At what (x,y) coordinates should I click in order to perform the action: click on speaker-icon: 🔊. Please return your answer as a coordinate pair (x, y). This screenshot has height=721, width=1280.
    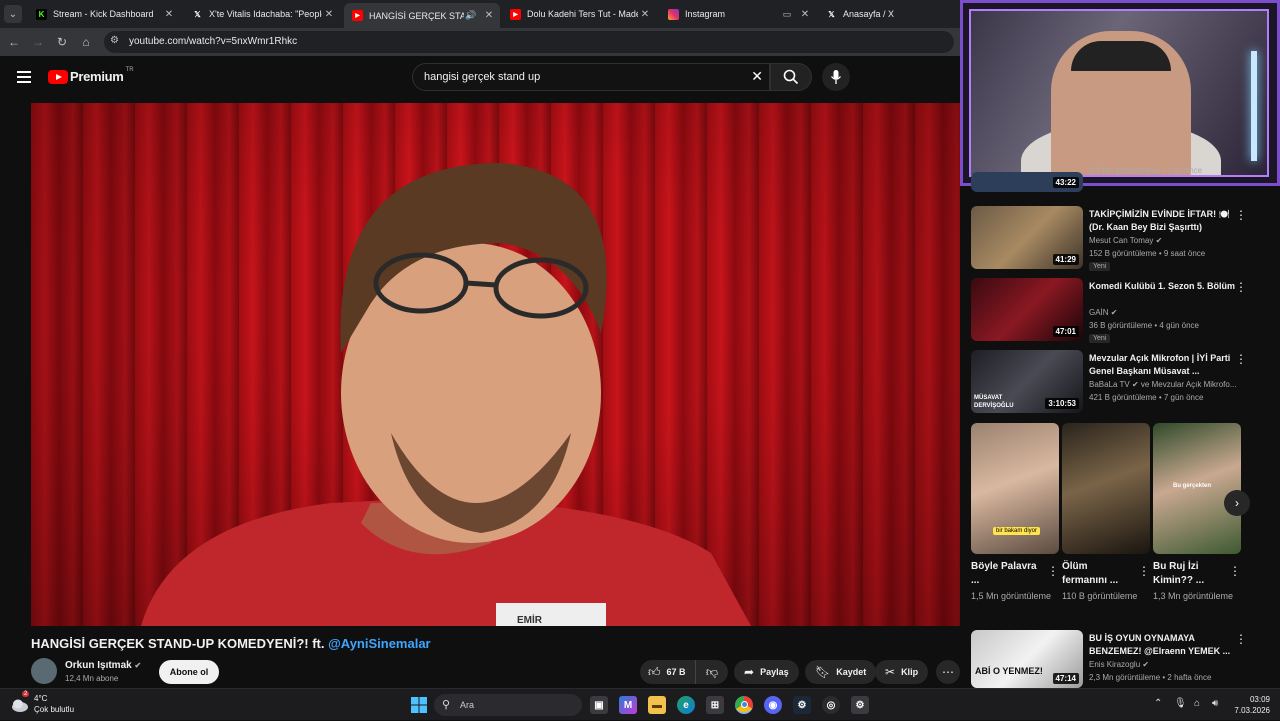
    Looking at the image, I should click on (471, 15).